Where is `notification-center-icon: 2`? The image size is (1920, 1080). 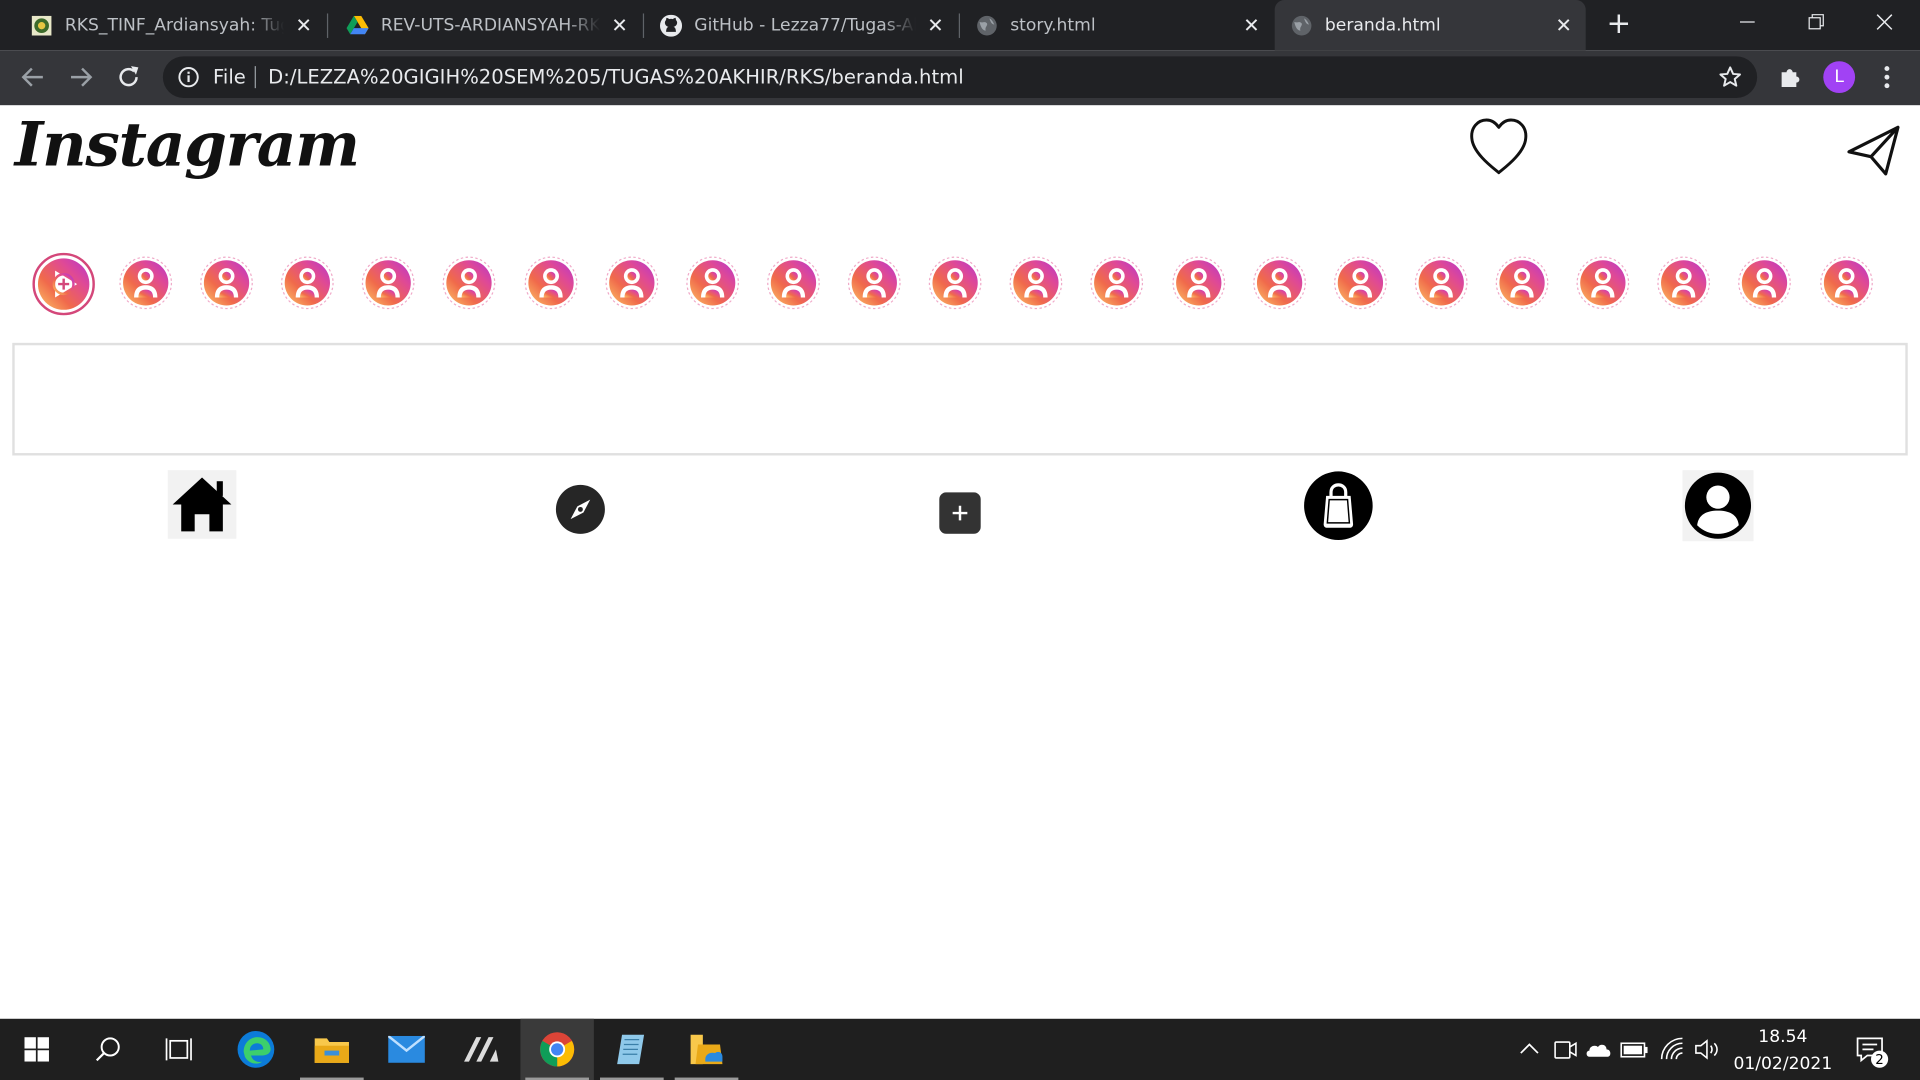 notification-center-icon: 2 is located at coordinates (1872, 1051).